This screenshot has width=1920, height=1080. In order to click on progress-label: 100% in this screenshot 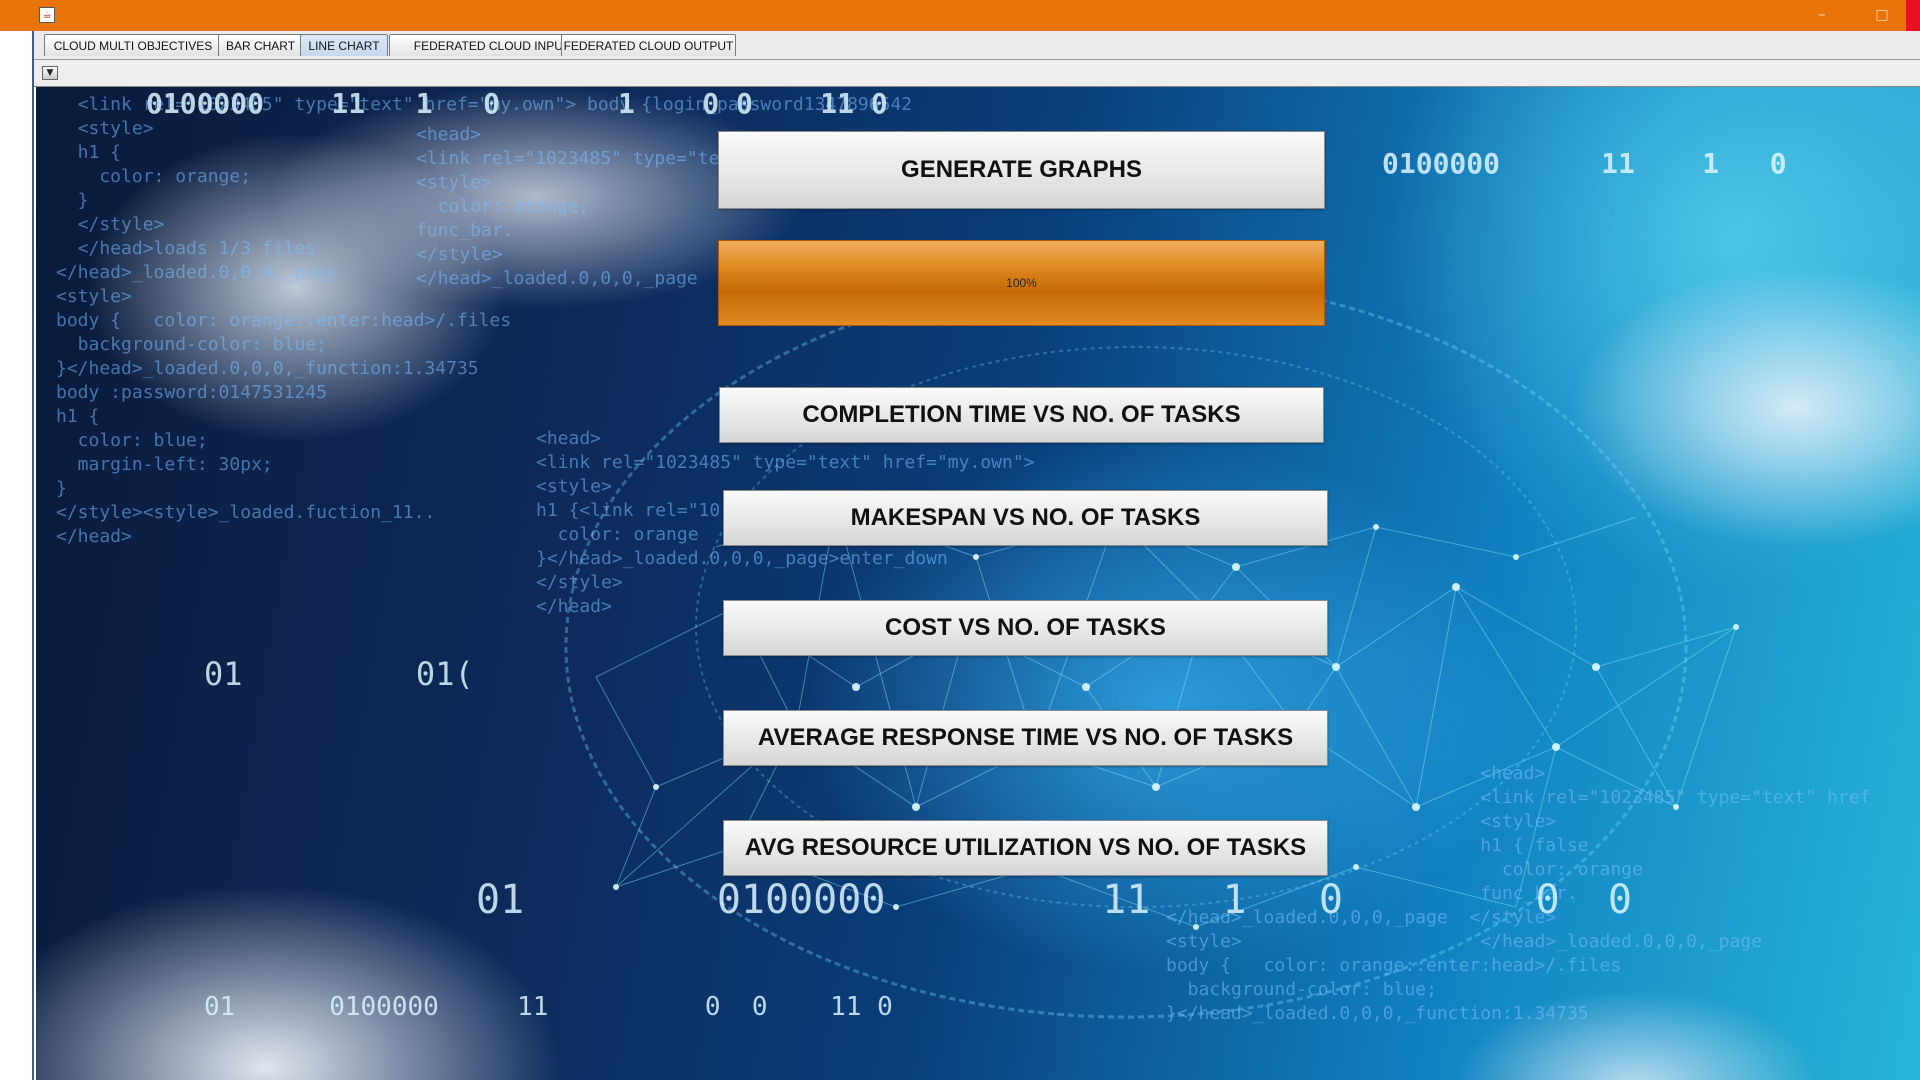, I will do `click(1021, 283)`.